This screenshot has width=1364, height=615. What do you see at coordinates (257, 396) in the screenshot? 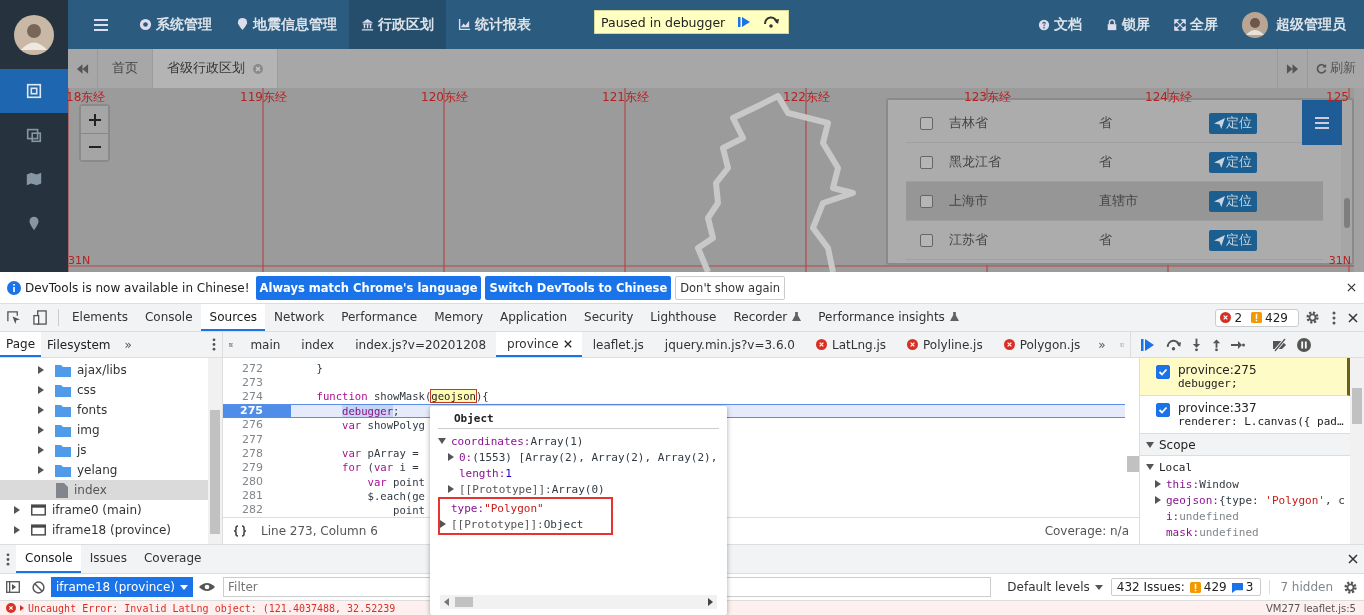
I see `line-number: 274` at bounding box center [257, 396].